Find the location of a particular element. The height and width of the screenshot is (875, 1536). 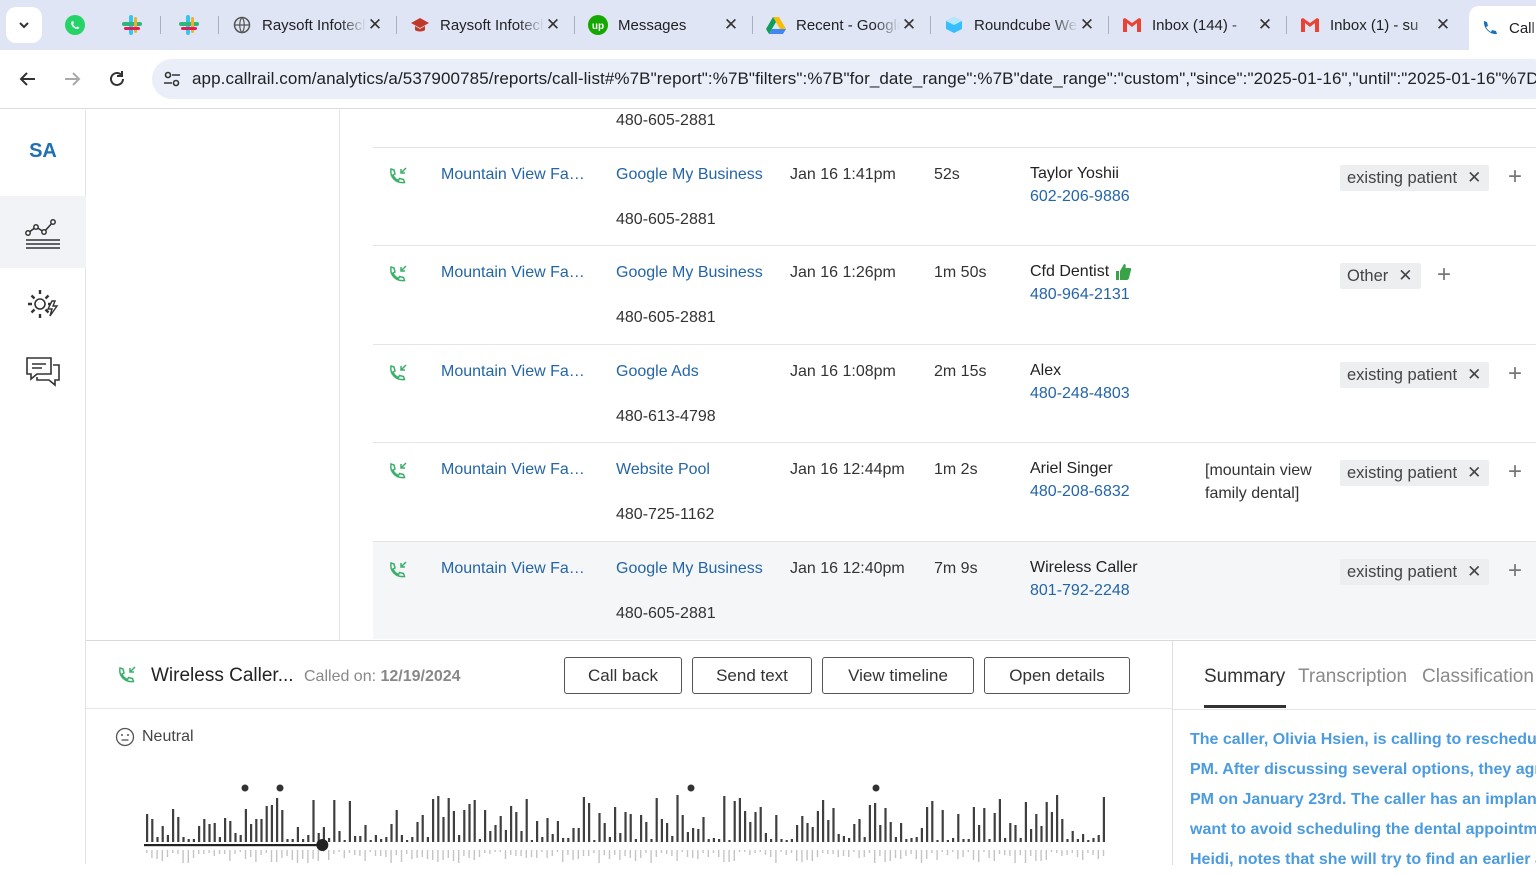

browser-tab-messages: up Messages ✕ is located at coordinates (664, 25).